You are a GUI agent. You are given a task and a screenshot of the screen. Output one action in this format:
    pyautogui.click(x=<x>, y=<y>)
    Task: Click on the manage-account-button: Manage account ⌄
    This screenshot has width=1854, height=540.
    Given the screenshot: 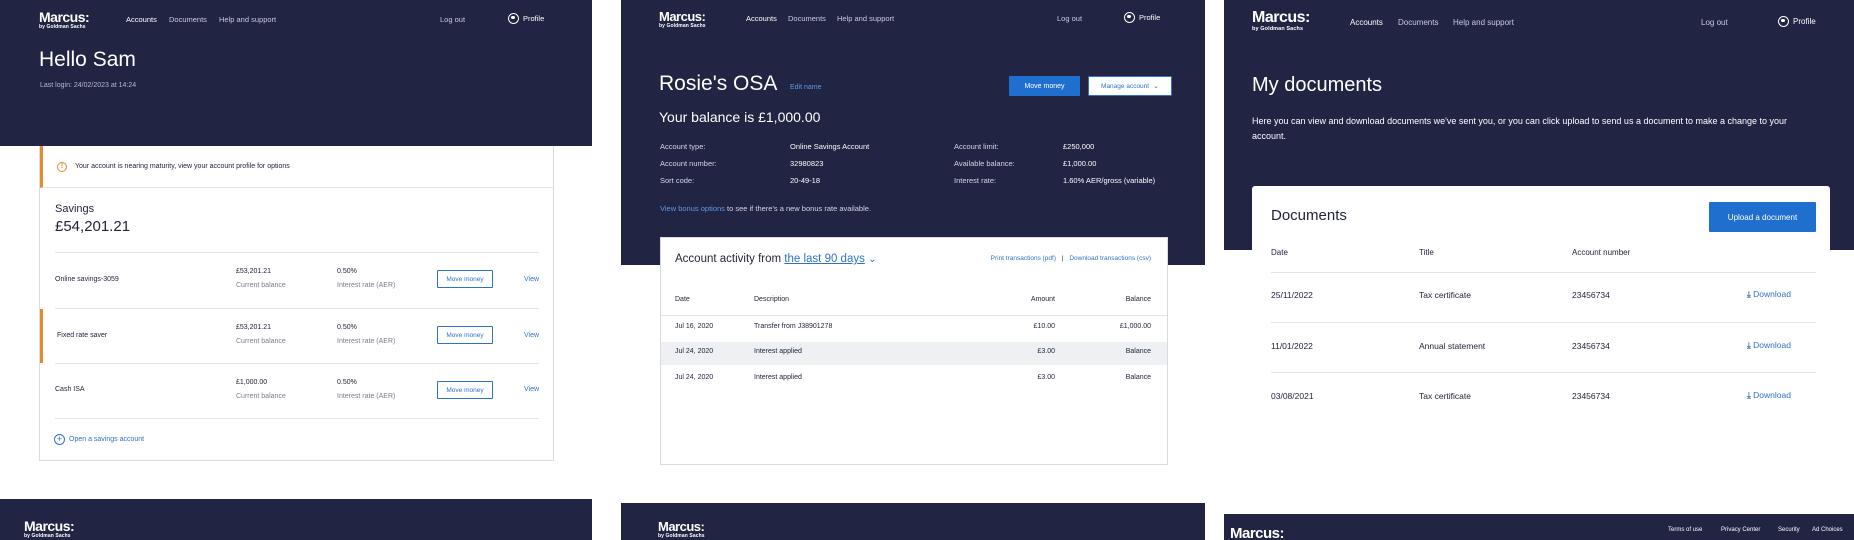 What is the action you would take?
    pyautogui.click(x=1130, y=86)
    